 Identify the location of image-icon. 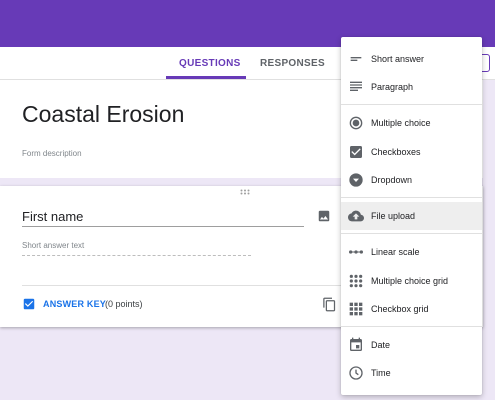
(324, 216).